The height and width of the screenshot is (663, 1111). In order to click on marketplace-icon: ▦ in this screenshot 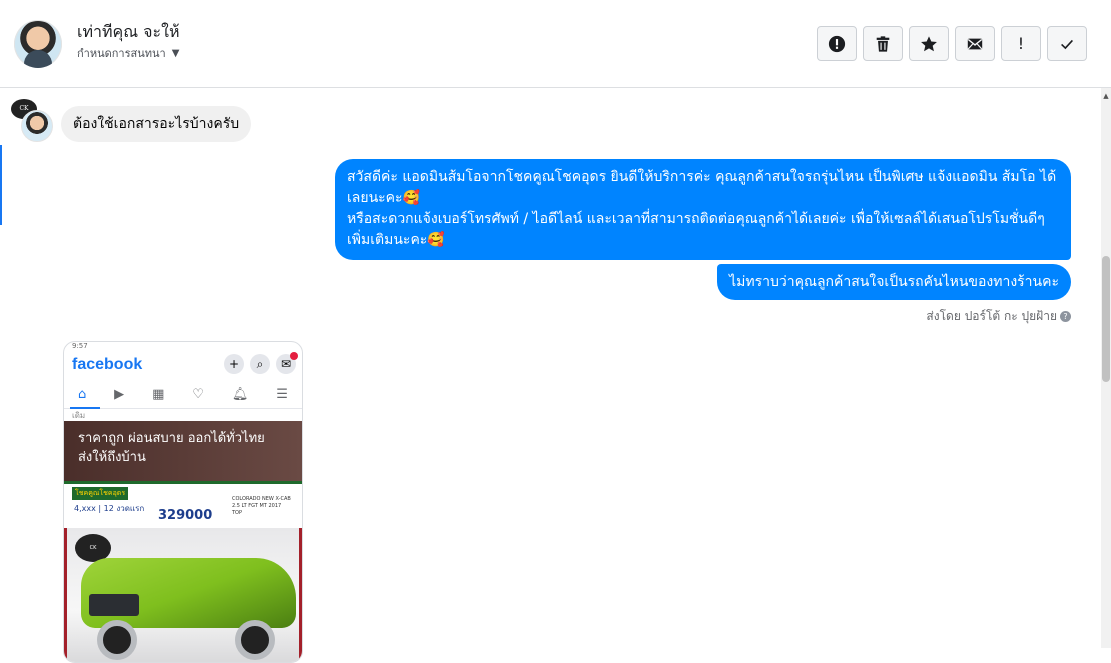, I will do `click(158, 394)`.